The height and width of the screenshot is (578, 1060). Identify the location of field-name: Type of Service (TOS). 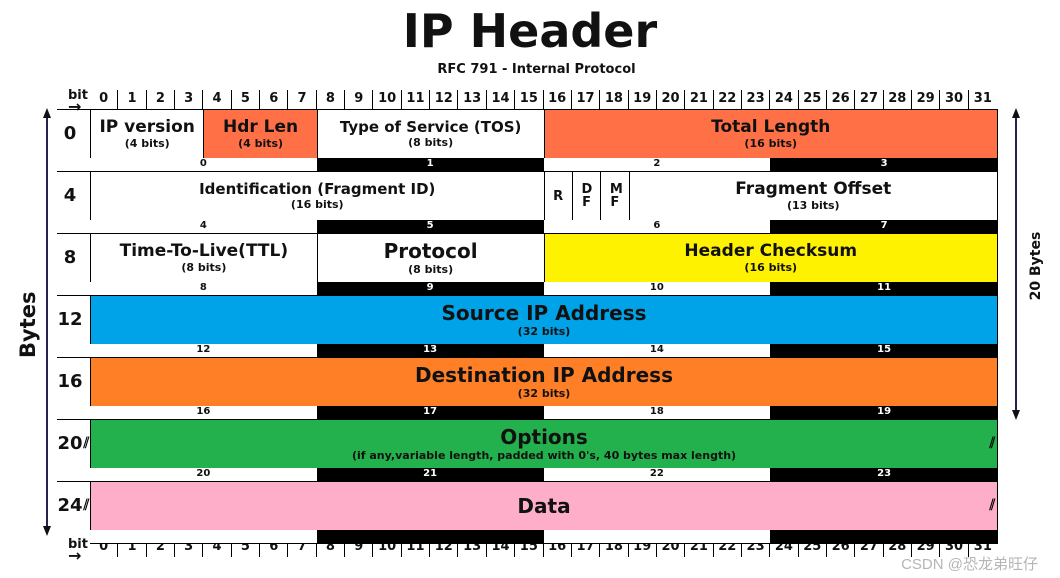
(430, 127).